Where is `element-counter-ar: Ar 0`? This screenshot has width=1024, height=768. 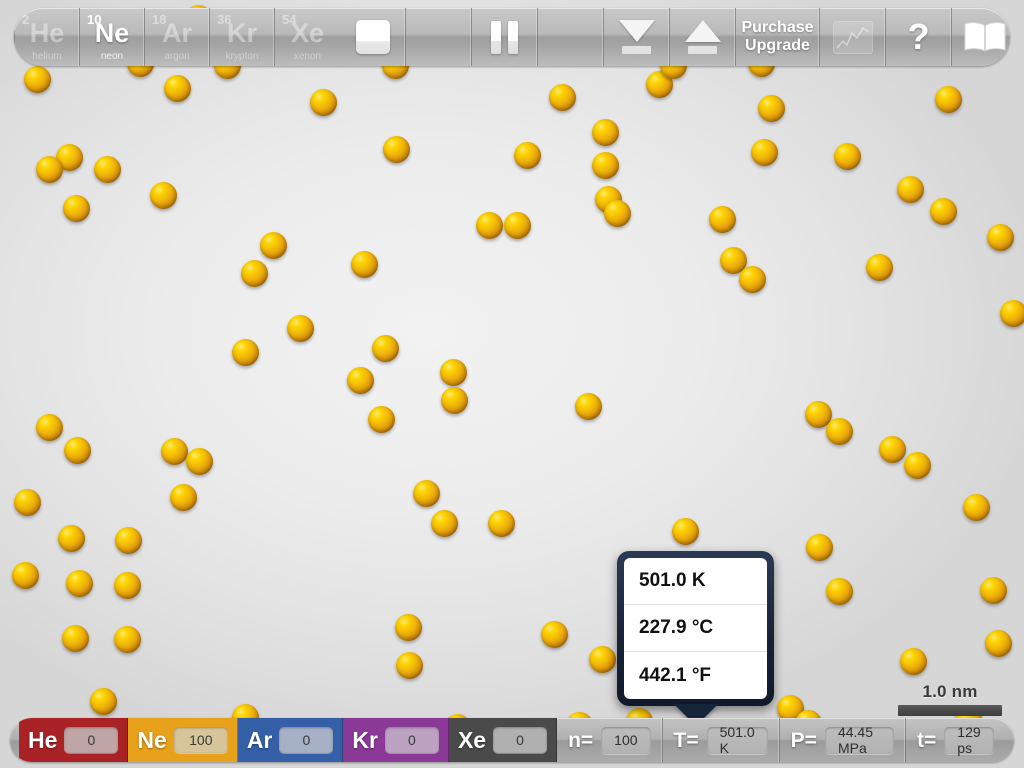 element-counter-ar: Ar 0 is located at coordinates (290, 740).